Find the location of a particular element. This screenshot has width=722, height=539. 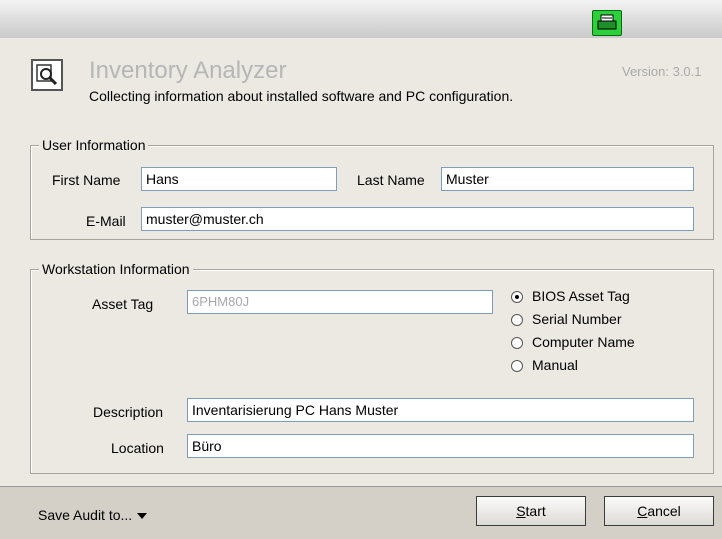

cancel-label: ancel is located at coordinates (664, 511).